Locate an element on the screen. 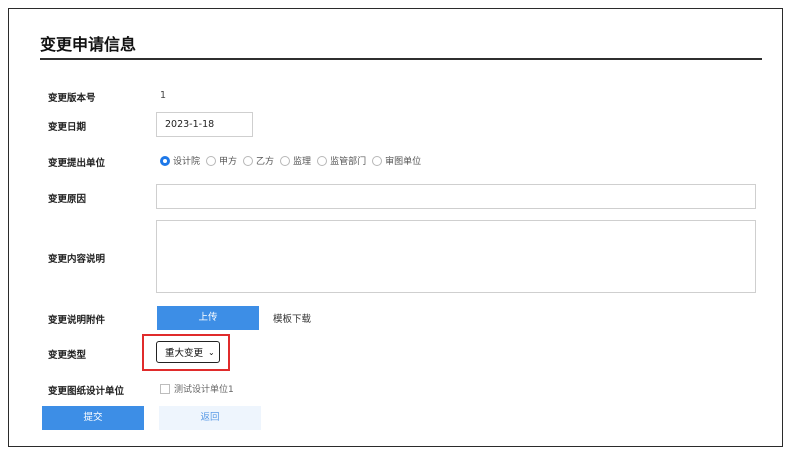 This screenshot has height=456, width=798. radio-party-b: 乙方 is located at coordinates (258, 160).